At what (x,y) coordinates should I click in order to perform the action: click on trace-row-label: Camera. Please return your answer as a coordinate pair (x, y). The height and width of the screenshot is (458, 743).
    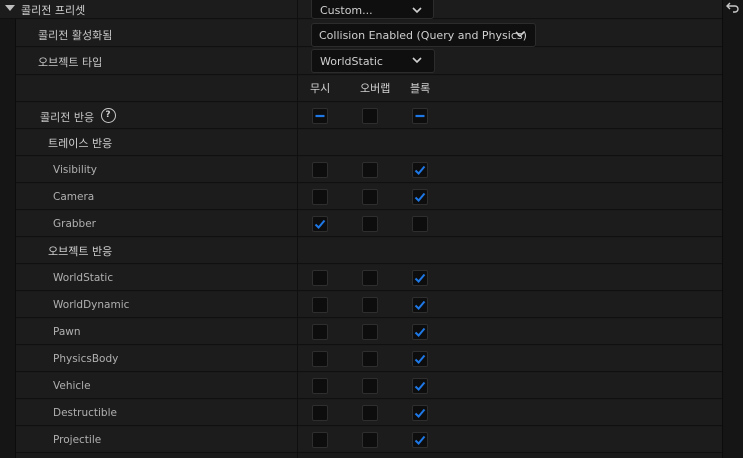
    Looking at the image, I should click on (74, 197).